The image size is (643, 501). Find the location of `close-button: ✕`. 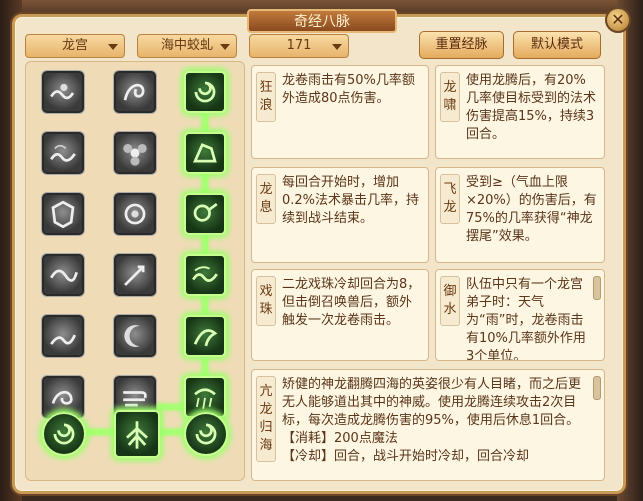

close-button: ✕ is located at coordinates (618, 20).